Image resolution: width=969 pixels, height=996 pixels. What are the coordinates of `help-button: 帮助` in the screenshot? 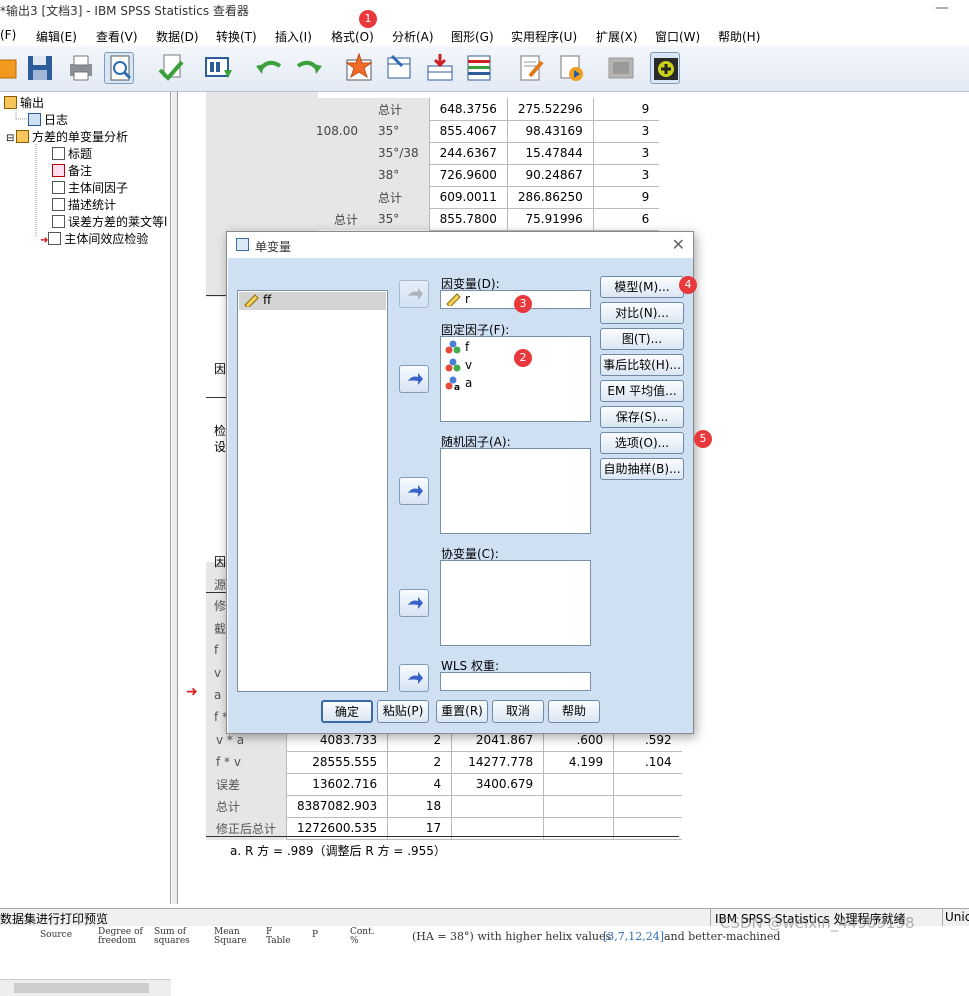 It's located at (574, 711).